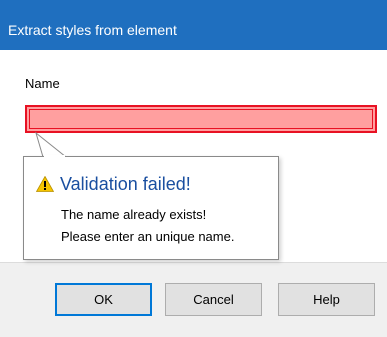 The height and width of the screenshot is (337, 387). I want to click on name-input, so click(201, 119).